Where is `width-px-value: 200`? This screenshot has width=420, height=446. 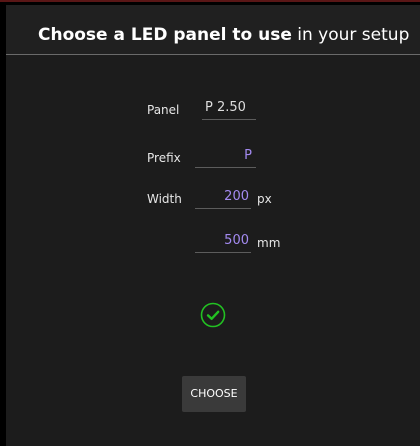 width-px-value: 200 is located at coordinates (236, 196).